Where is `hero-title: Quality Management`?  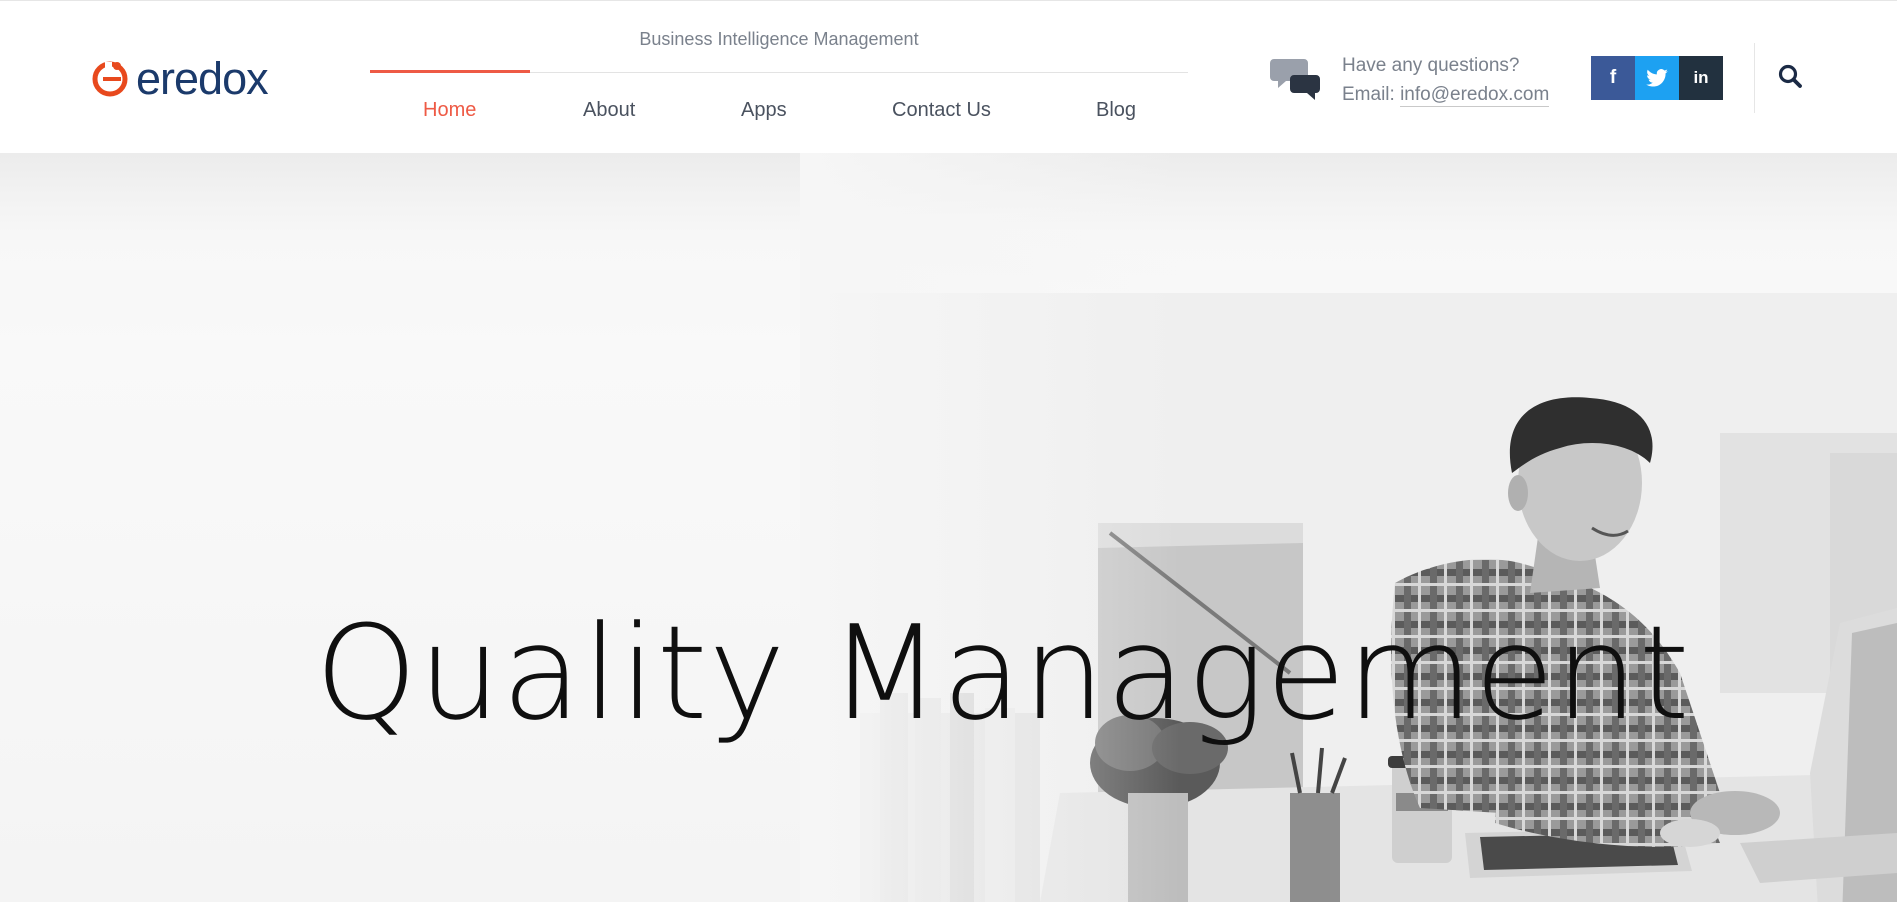
hero-title: Quality Management is located at coordinates (1003, 673).